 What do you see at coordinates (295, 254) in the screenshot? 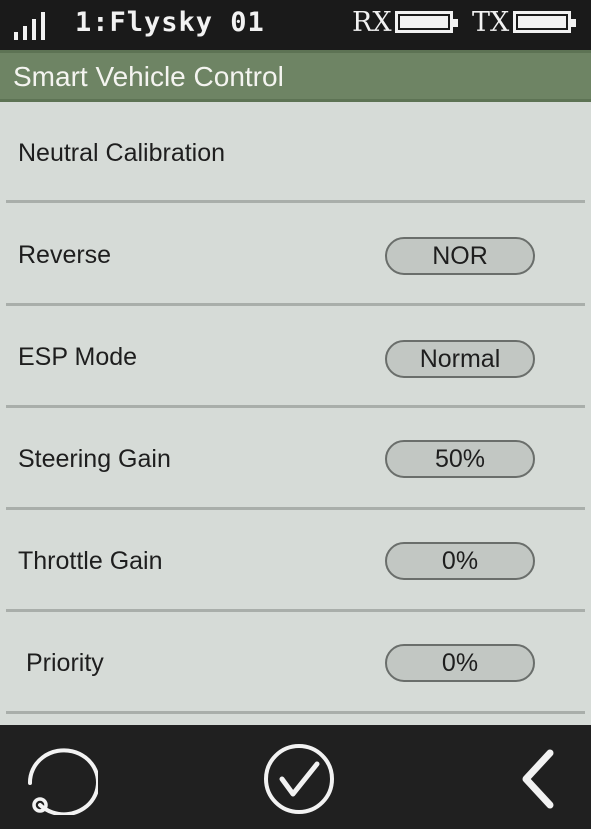
I see `setting-row-reverse: Reverse NOR` at bounding box center [295, 254].